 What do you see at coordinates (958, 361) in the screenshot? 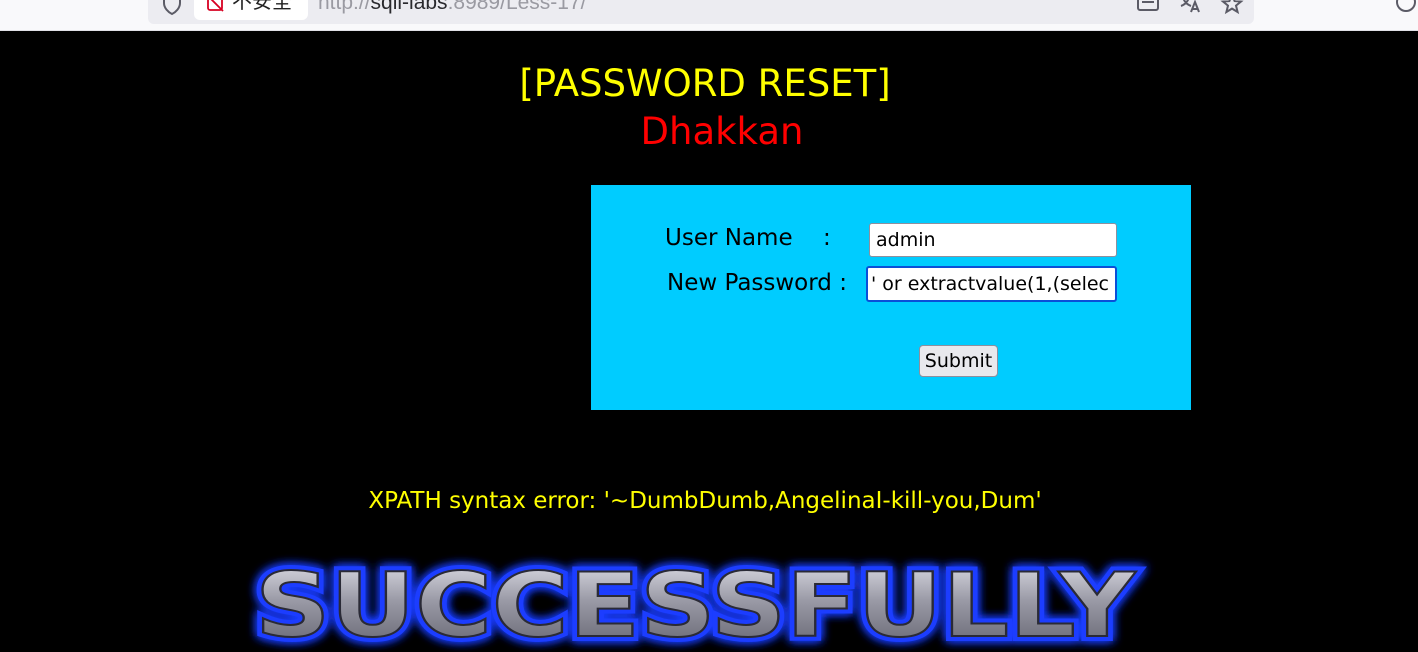
I see `submit-button: Submit` at bounding box center [958, 361].